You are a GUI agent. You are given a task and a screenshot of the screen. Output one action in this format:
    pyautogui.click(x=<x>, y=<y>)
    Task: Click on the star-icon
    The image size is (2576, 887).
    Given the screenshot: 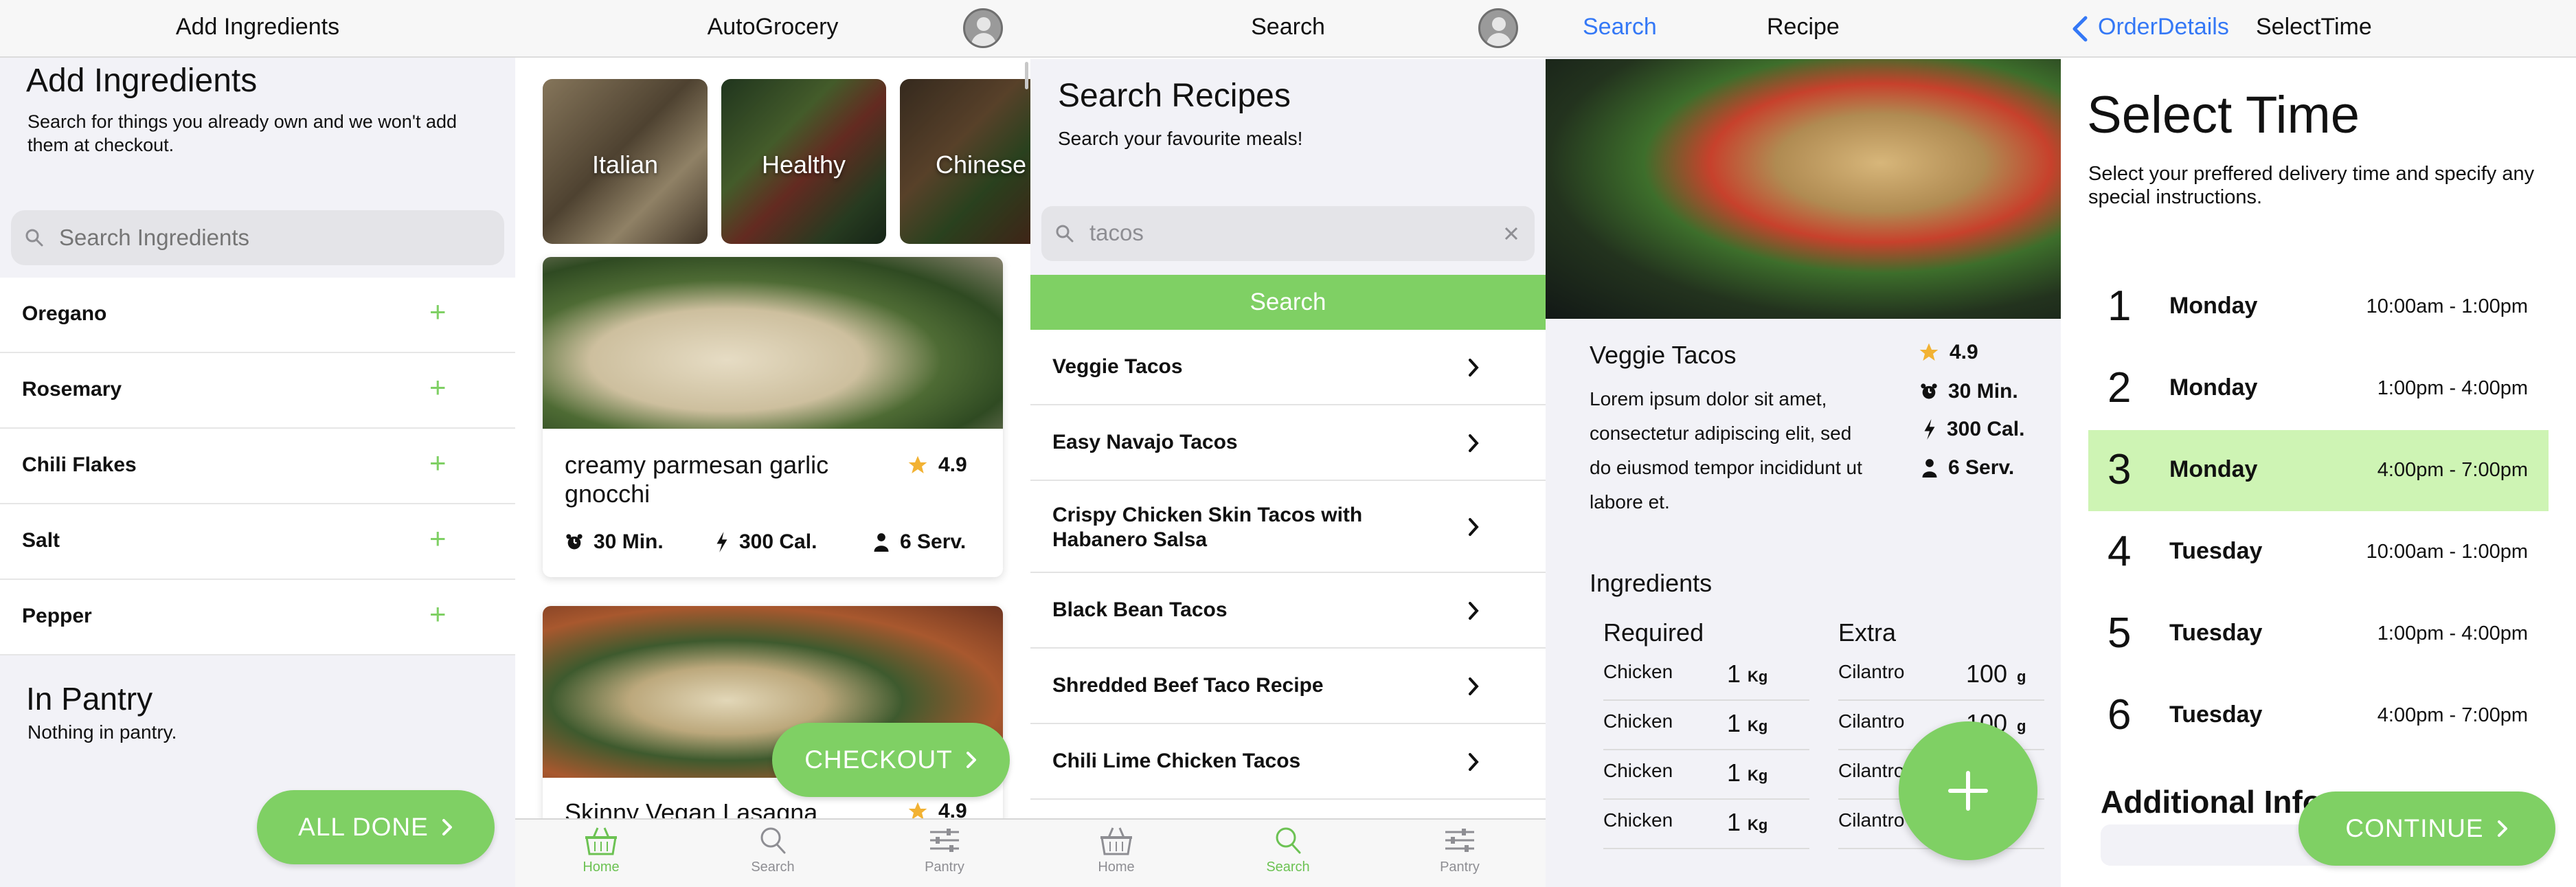 What is the action you would take?
    pyautogui.click(x=917, y=464)
    